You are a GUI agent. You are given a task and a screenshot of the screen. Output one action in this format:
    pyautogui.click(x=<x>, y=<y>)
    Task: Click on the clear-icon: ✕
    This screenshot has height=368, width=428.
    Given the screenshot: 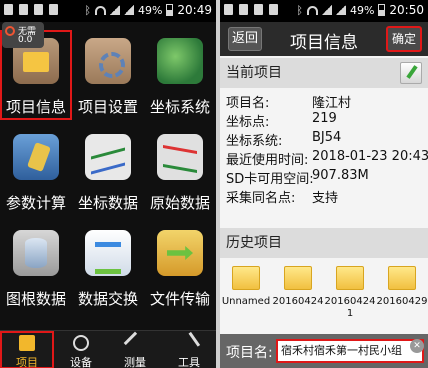 What is the action you would take?
    pyautogui.click(x=417, y=346)
    